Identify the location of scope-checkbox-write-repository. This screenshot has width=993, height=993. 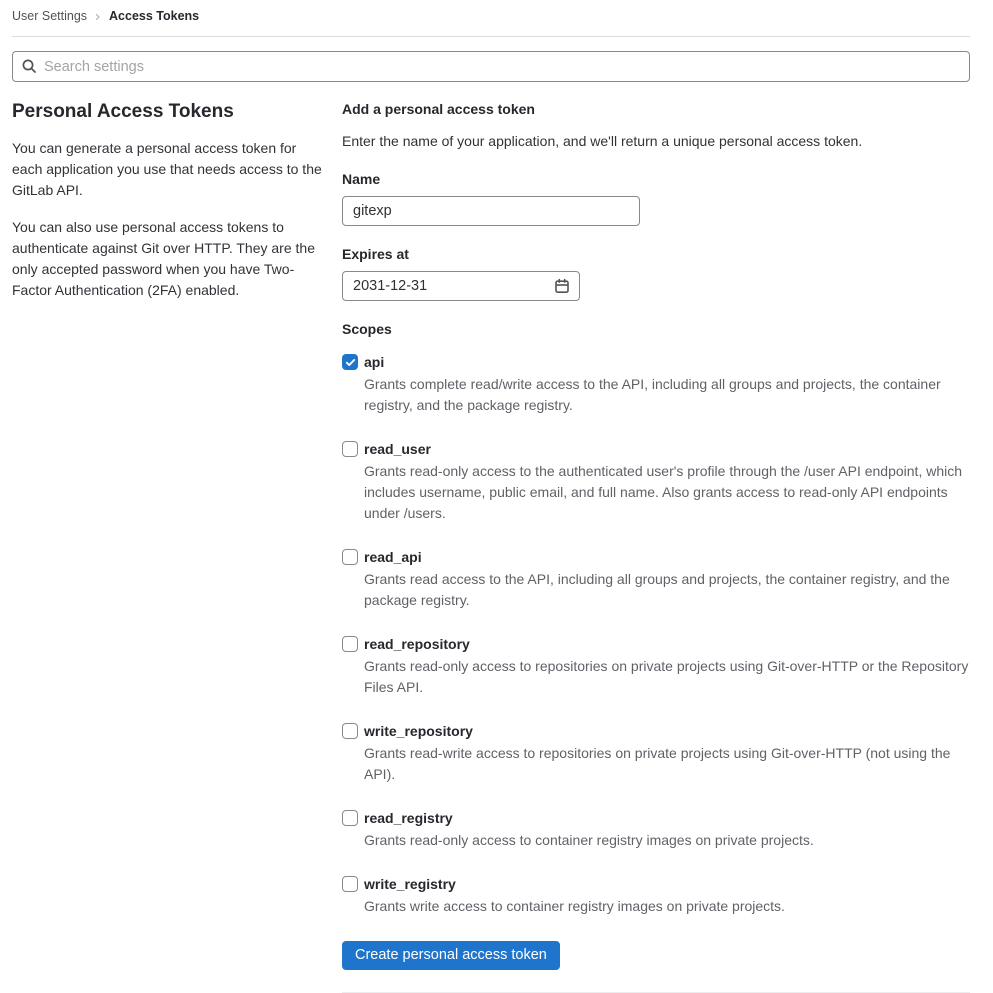
(350, 731).